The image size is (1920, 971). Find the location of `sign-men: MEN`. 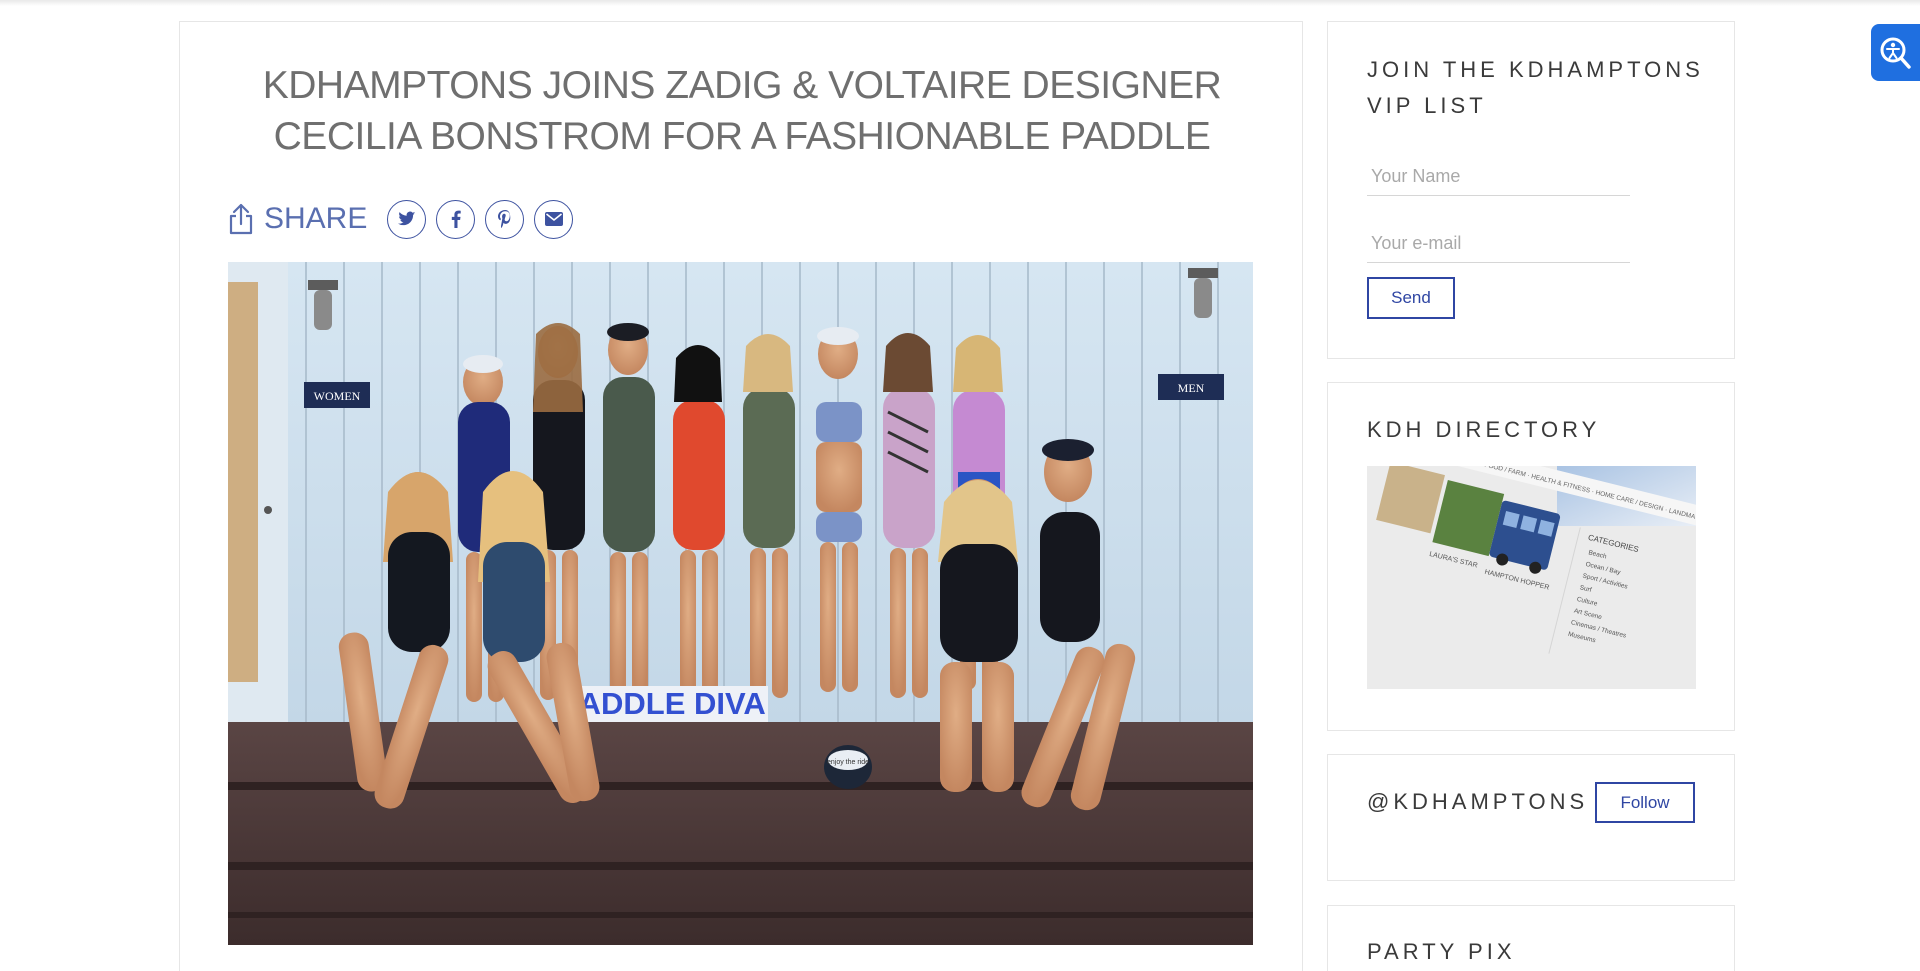

sign-men: MEN is located at coordinates (1191, 388).